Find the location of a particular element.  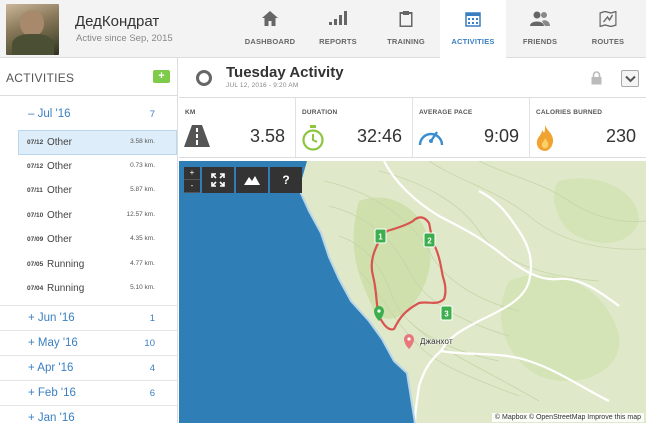

activity-distance: 4.77 km. is located at coordinates (142, 263).